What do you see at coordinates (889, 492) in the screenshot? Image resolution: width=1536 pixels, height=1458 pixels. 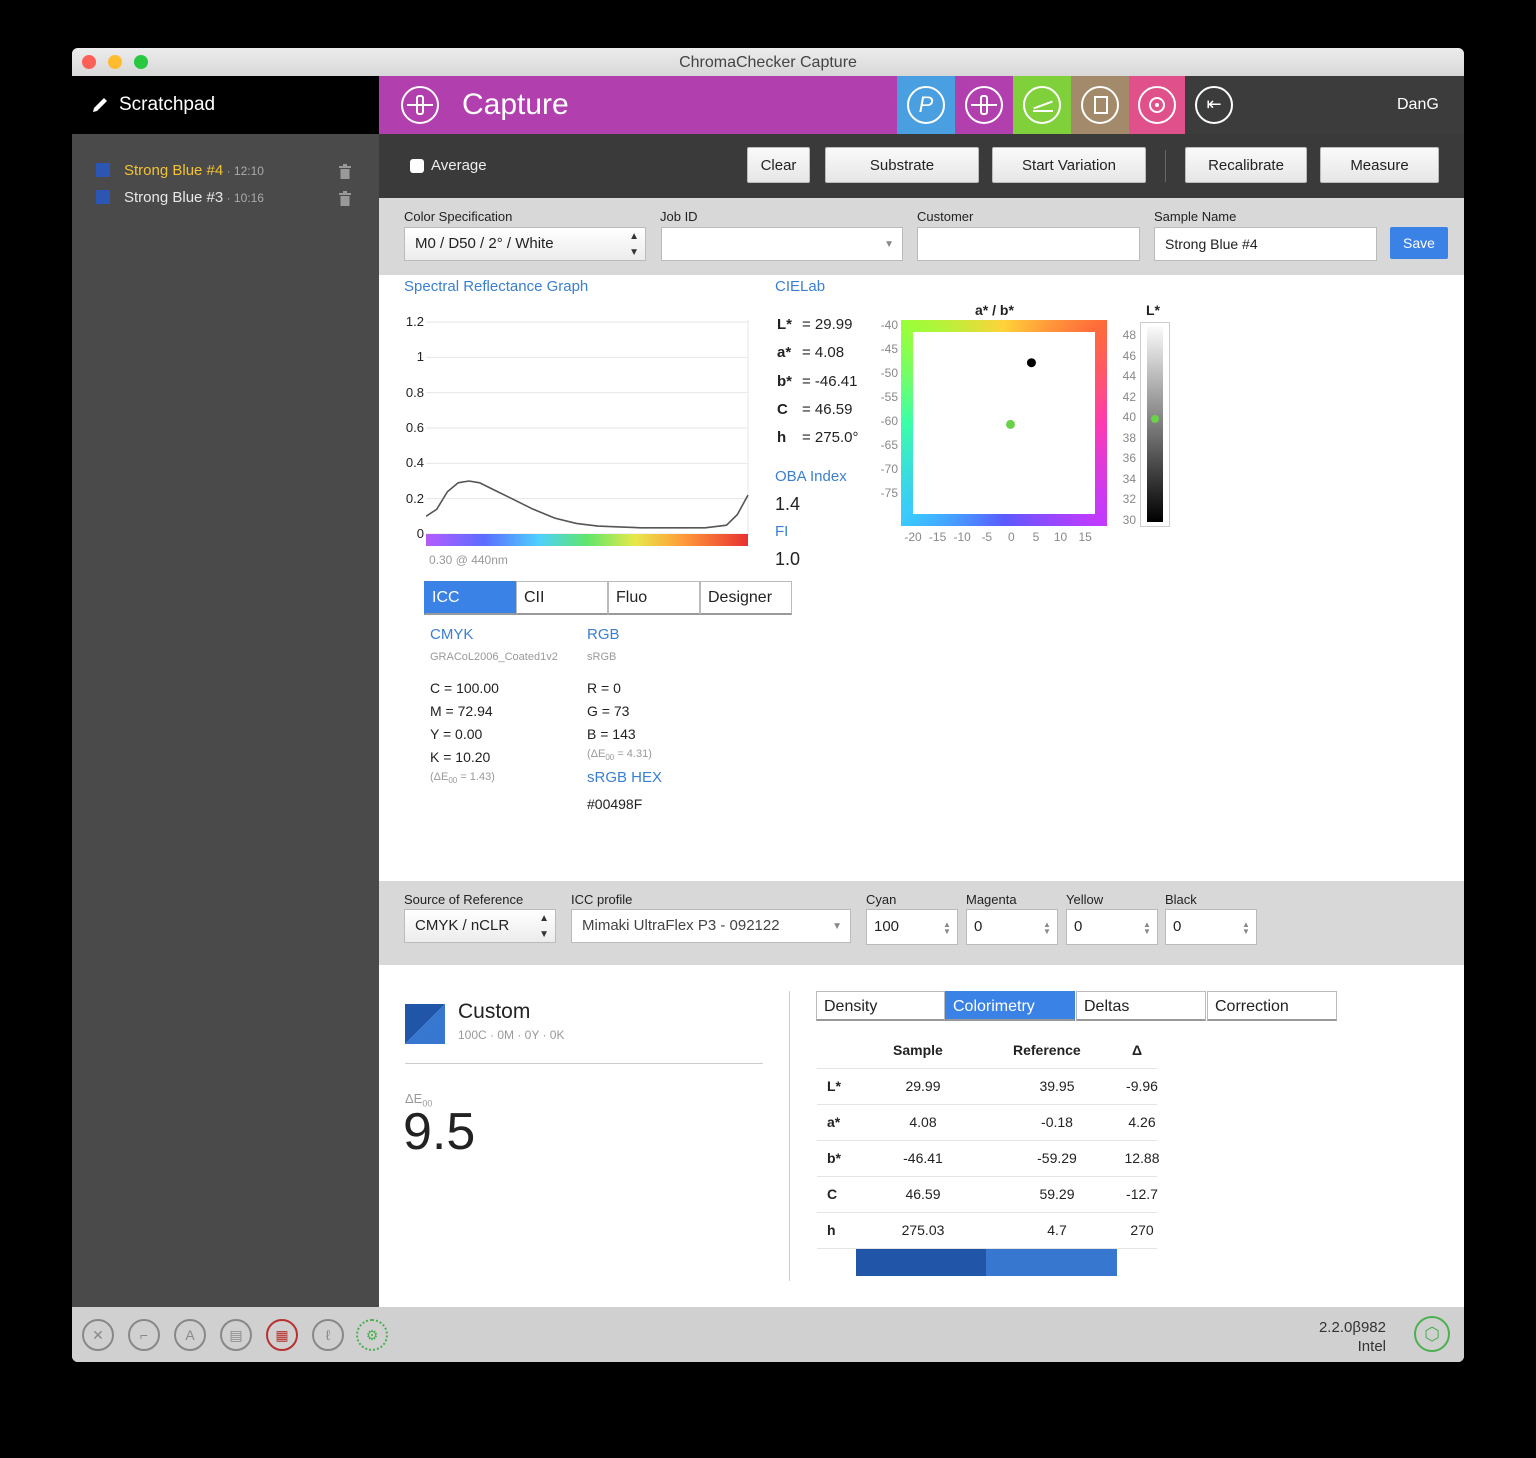 I see `ab-y-tick: -75` at bounding box center [889, 492].